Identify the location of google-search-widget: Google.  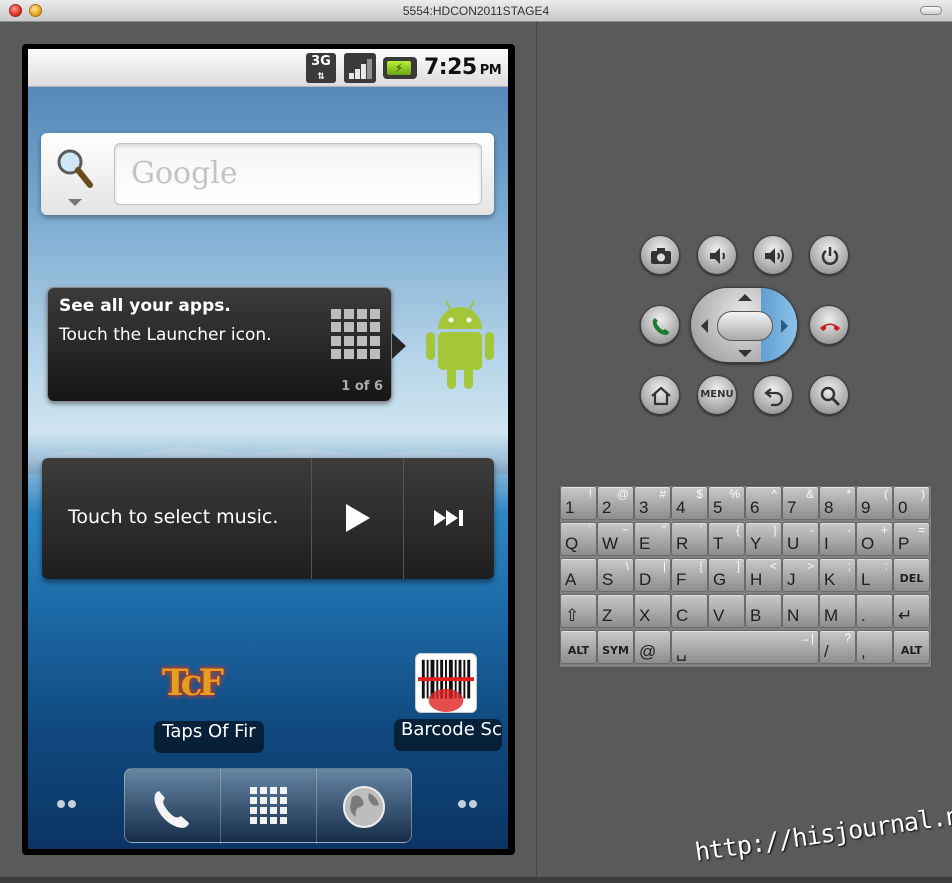
(267, 174).